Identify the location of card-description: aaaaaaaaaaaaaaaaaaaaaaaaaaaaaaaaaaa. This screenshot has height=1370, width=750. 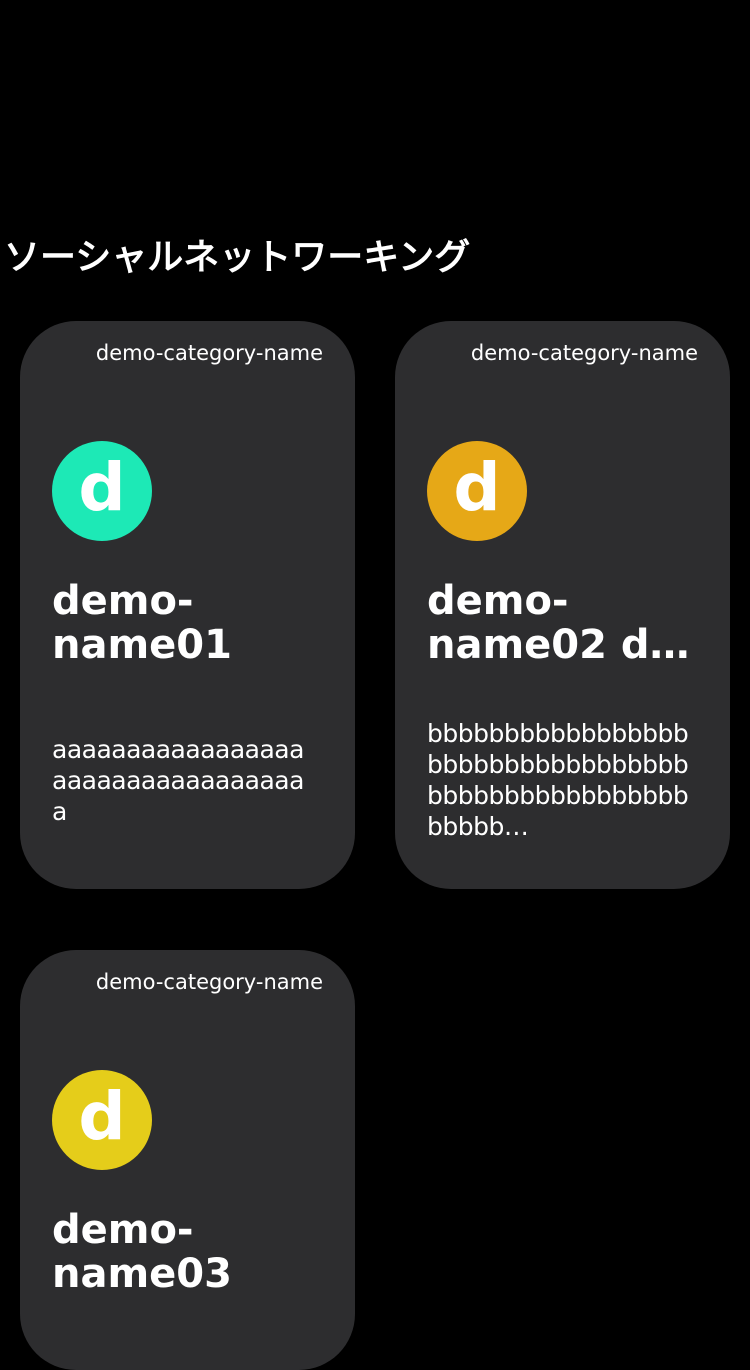
(178, 780).